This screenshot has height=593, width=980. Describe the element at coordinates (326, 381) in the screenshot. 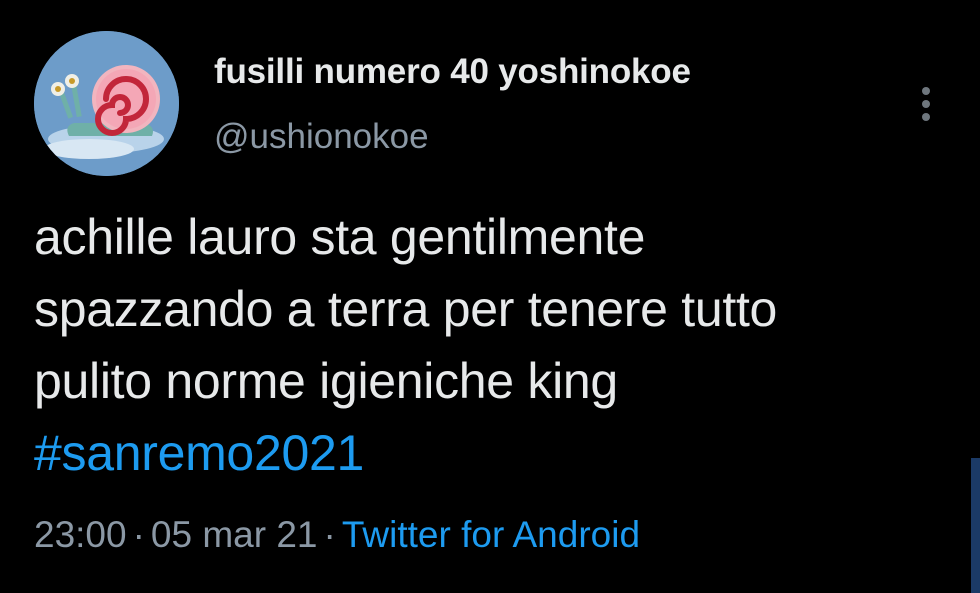

I see `tweet-text-line: pulito norme igieniche king` at that location.